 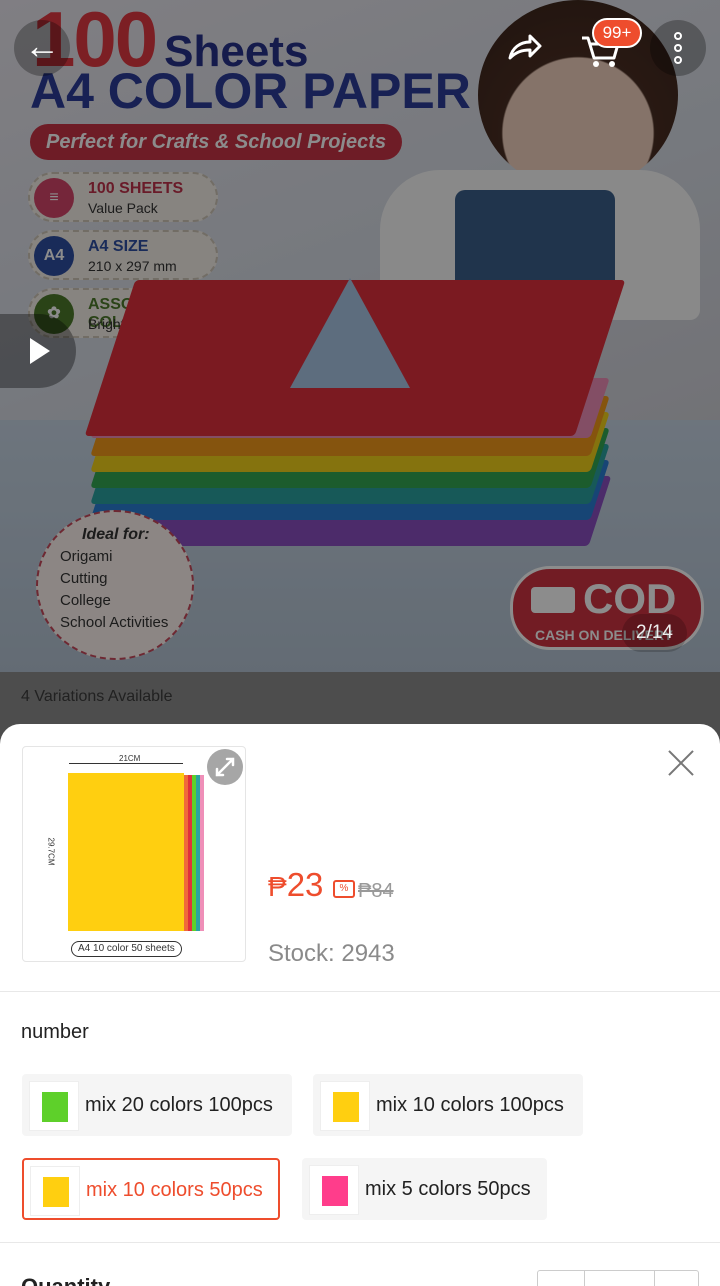 I want to click on expand-image-button, so click(x=225, y=767).